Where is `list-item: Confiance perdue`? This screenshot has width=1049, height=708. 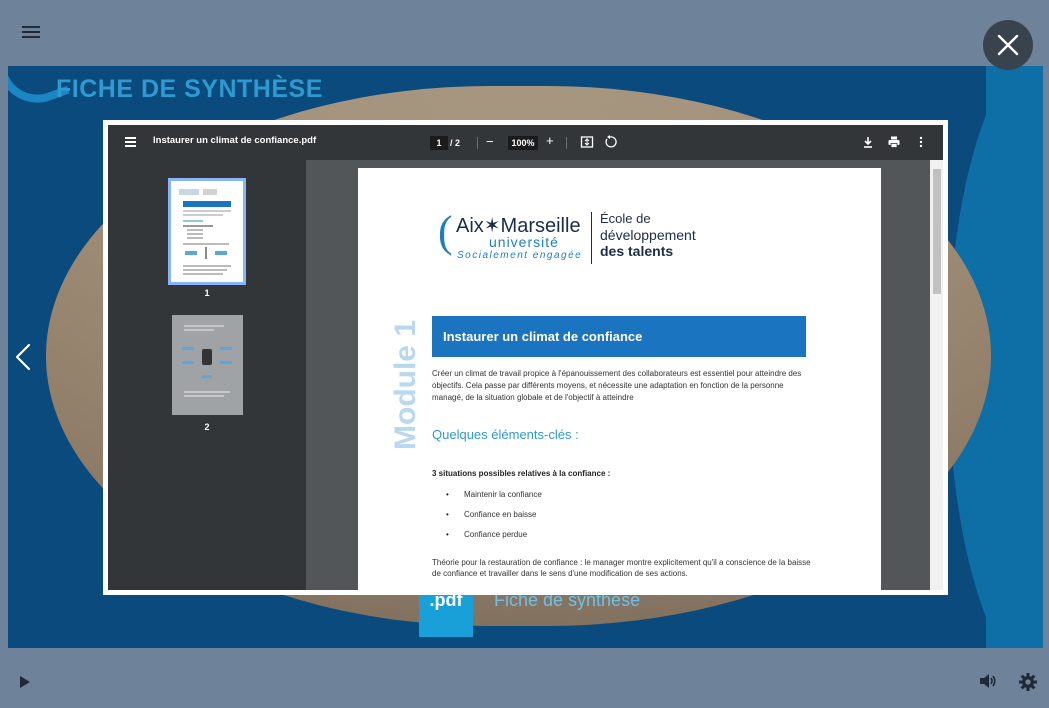 list-item: Confiance perdue is located at coordinates (494, 539).